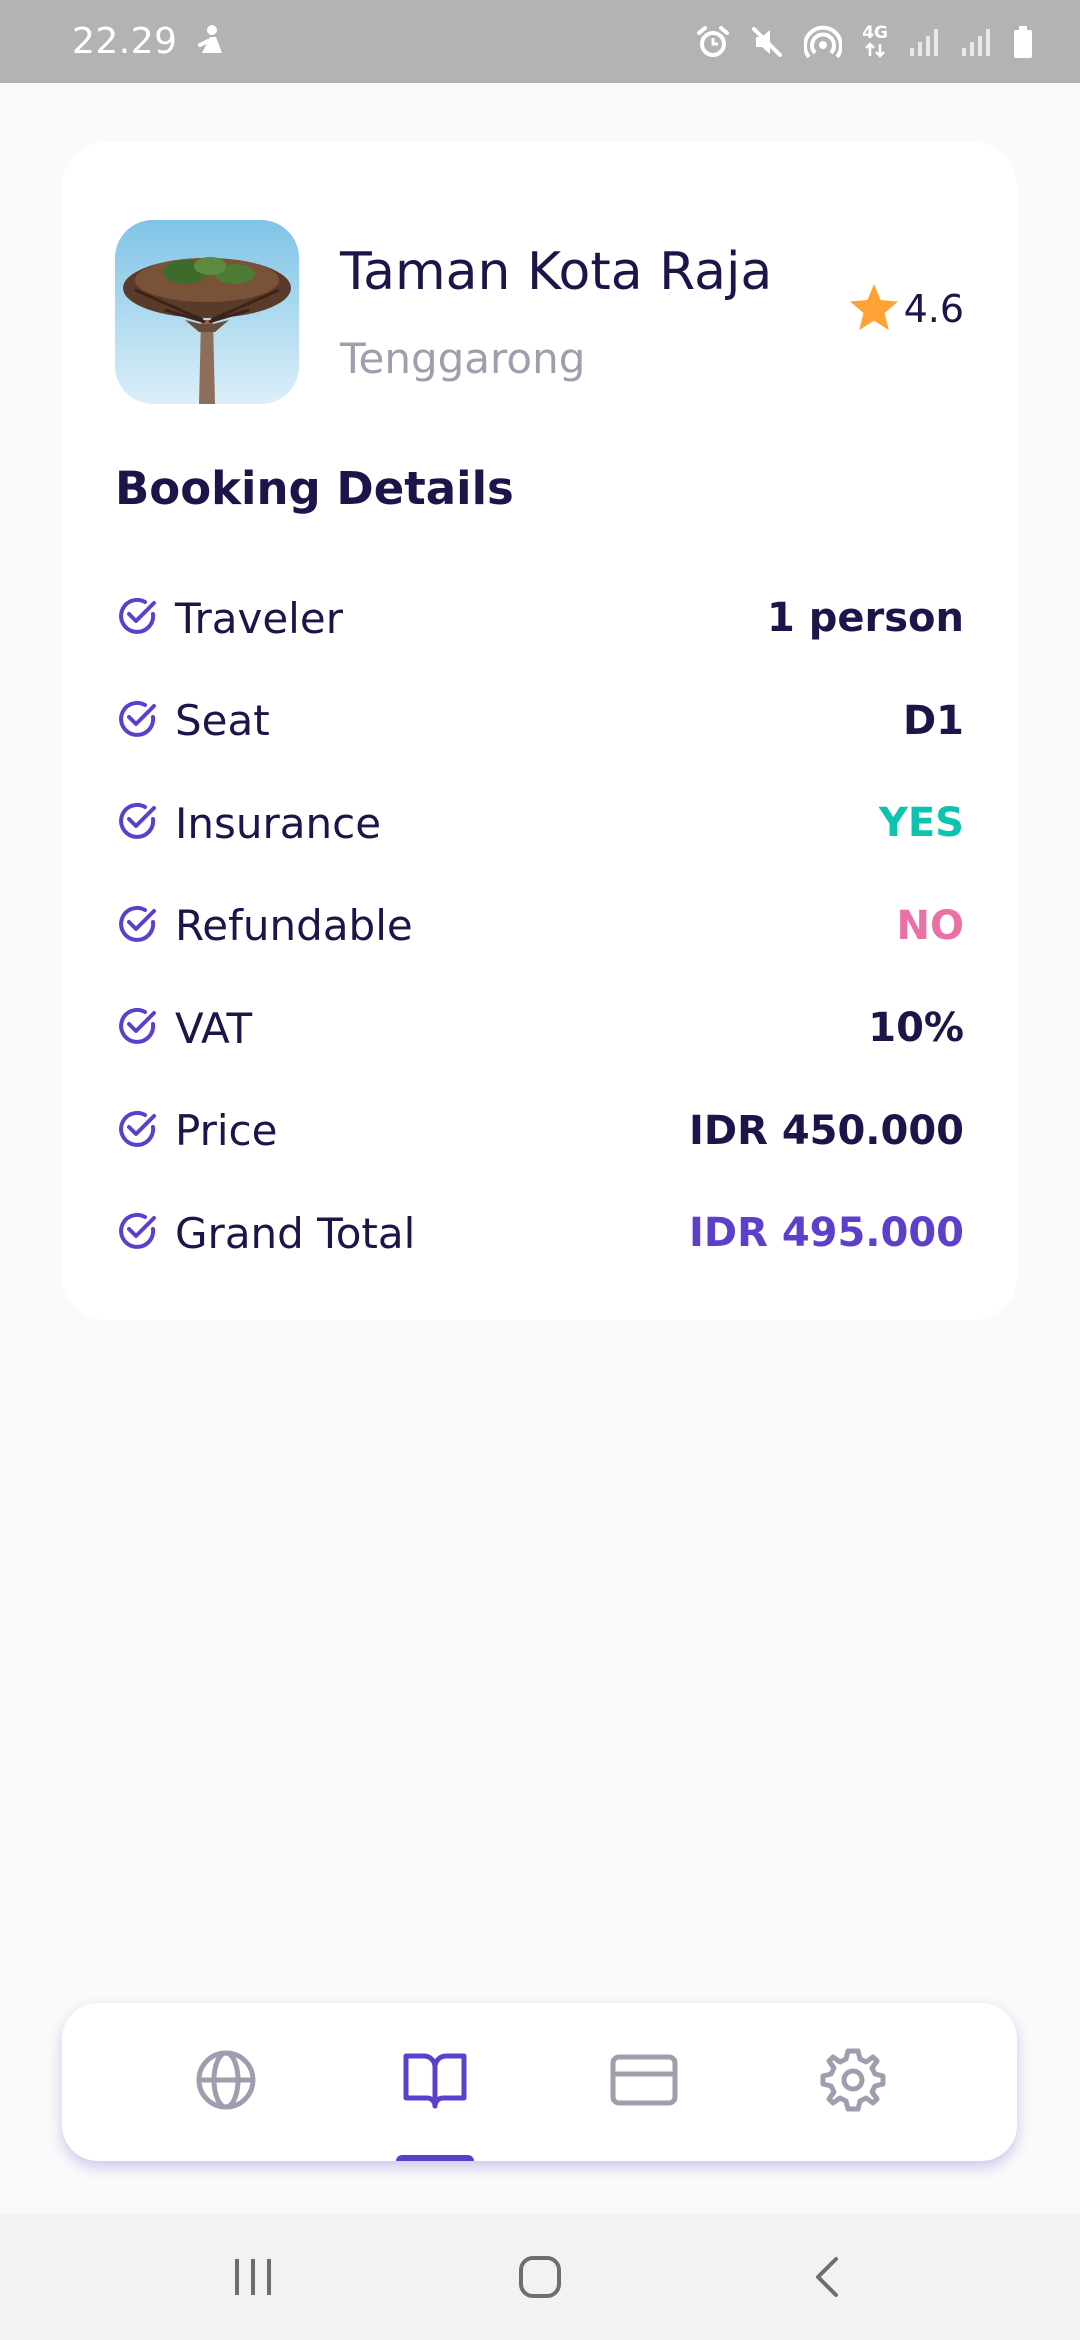  I want to click on book-icon, so click(435, 2082).